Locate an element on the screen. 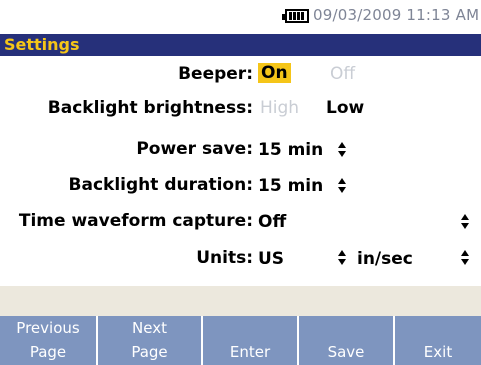 The width and height of the screenshot is (481, 365). backlight-brightness-label: Backlight brightness: is located at coordinates (150, 108).